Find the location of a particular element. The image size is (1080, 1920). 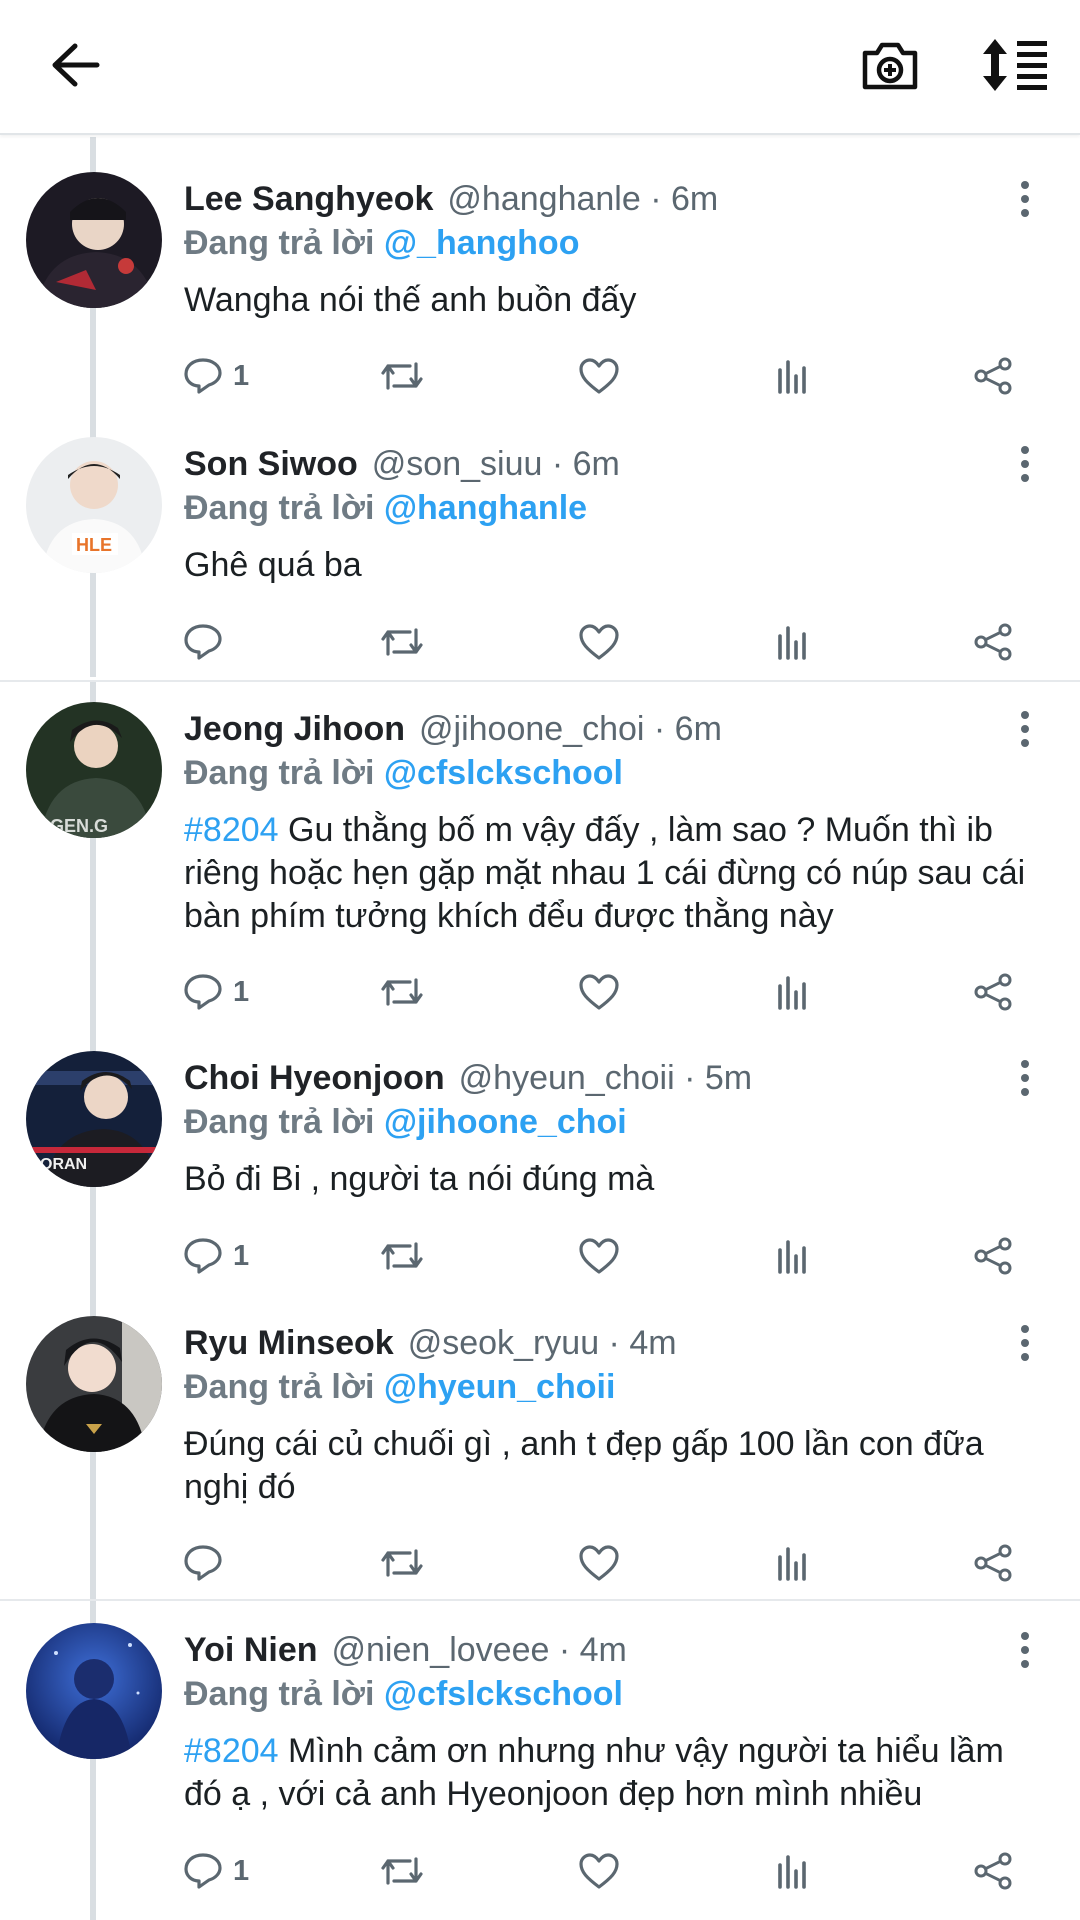

author-handle-time: @son_siuu · 6m is located at coordinates (495, 464).